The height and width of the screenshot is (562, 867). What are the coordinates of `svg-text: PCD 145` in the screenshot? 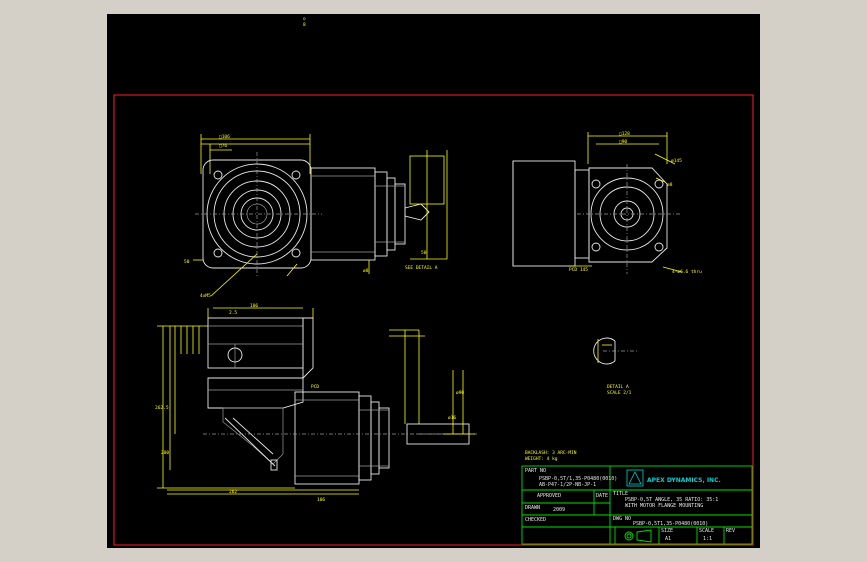 It's located at (578, 270).